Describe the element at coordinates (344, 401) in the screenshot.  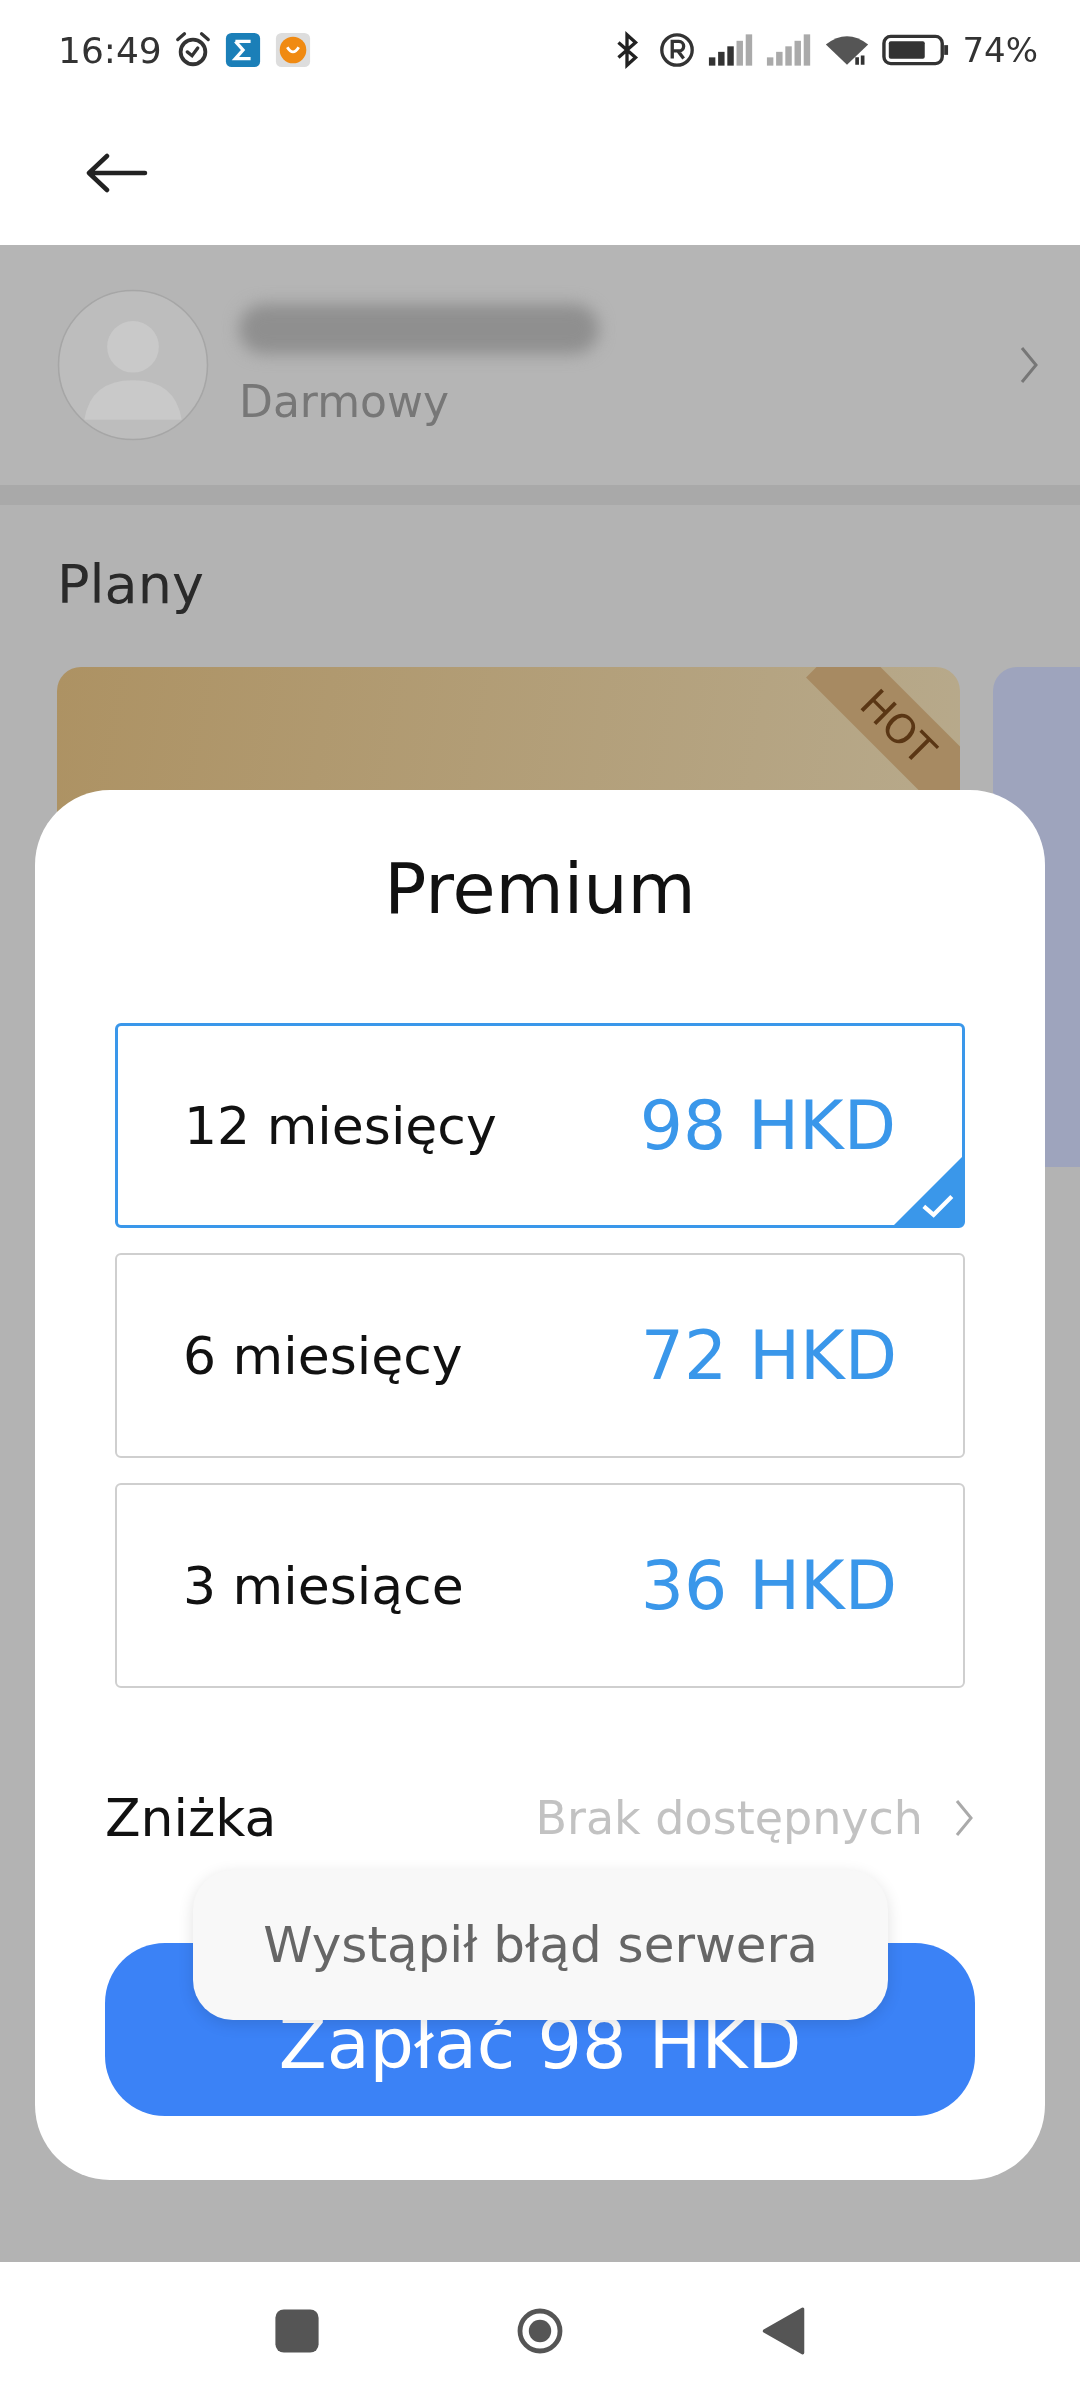
I see `plan-label: Darmowy` at that location.